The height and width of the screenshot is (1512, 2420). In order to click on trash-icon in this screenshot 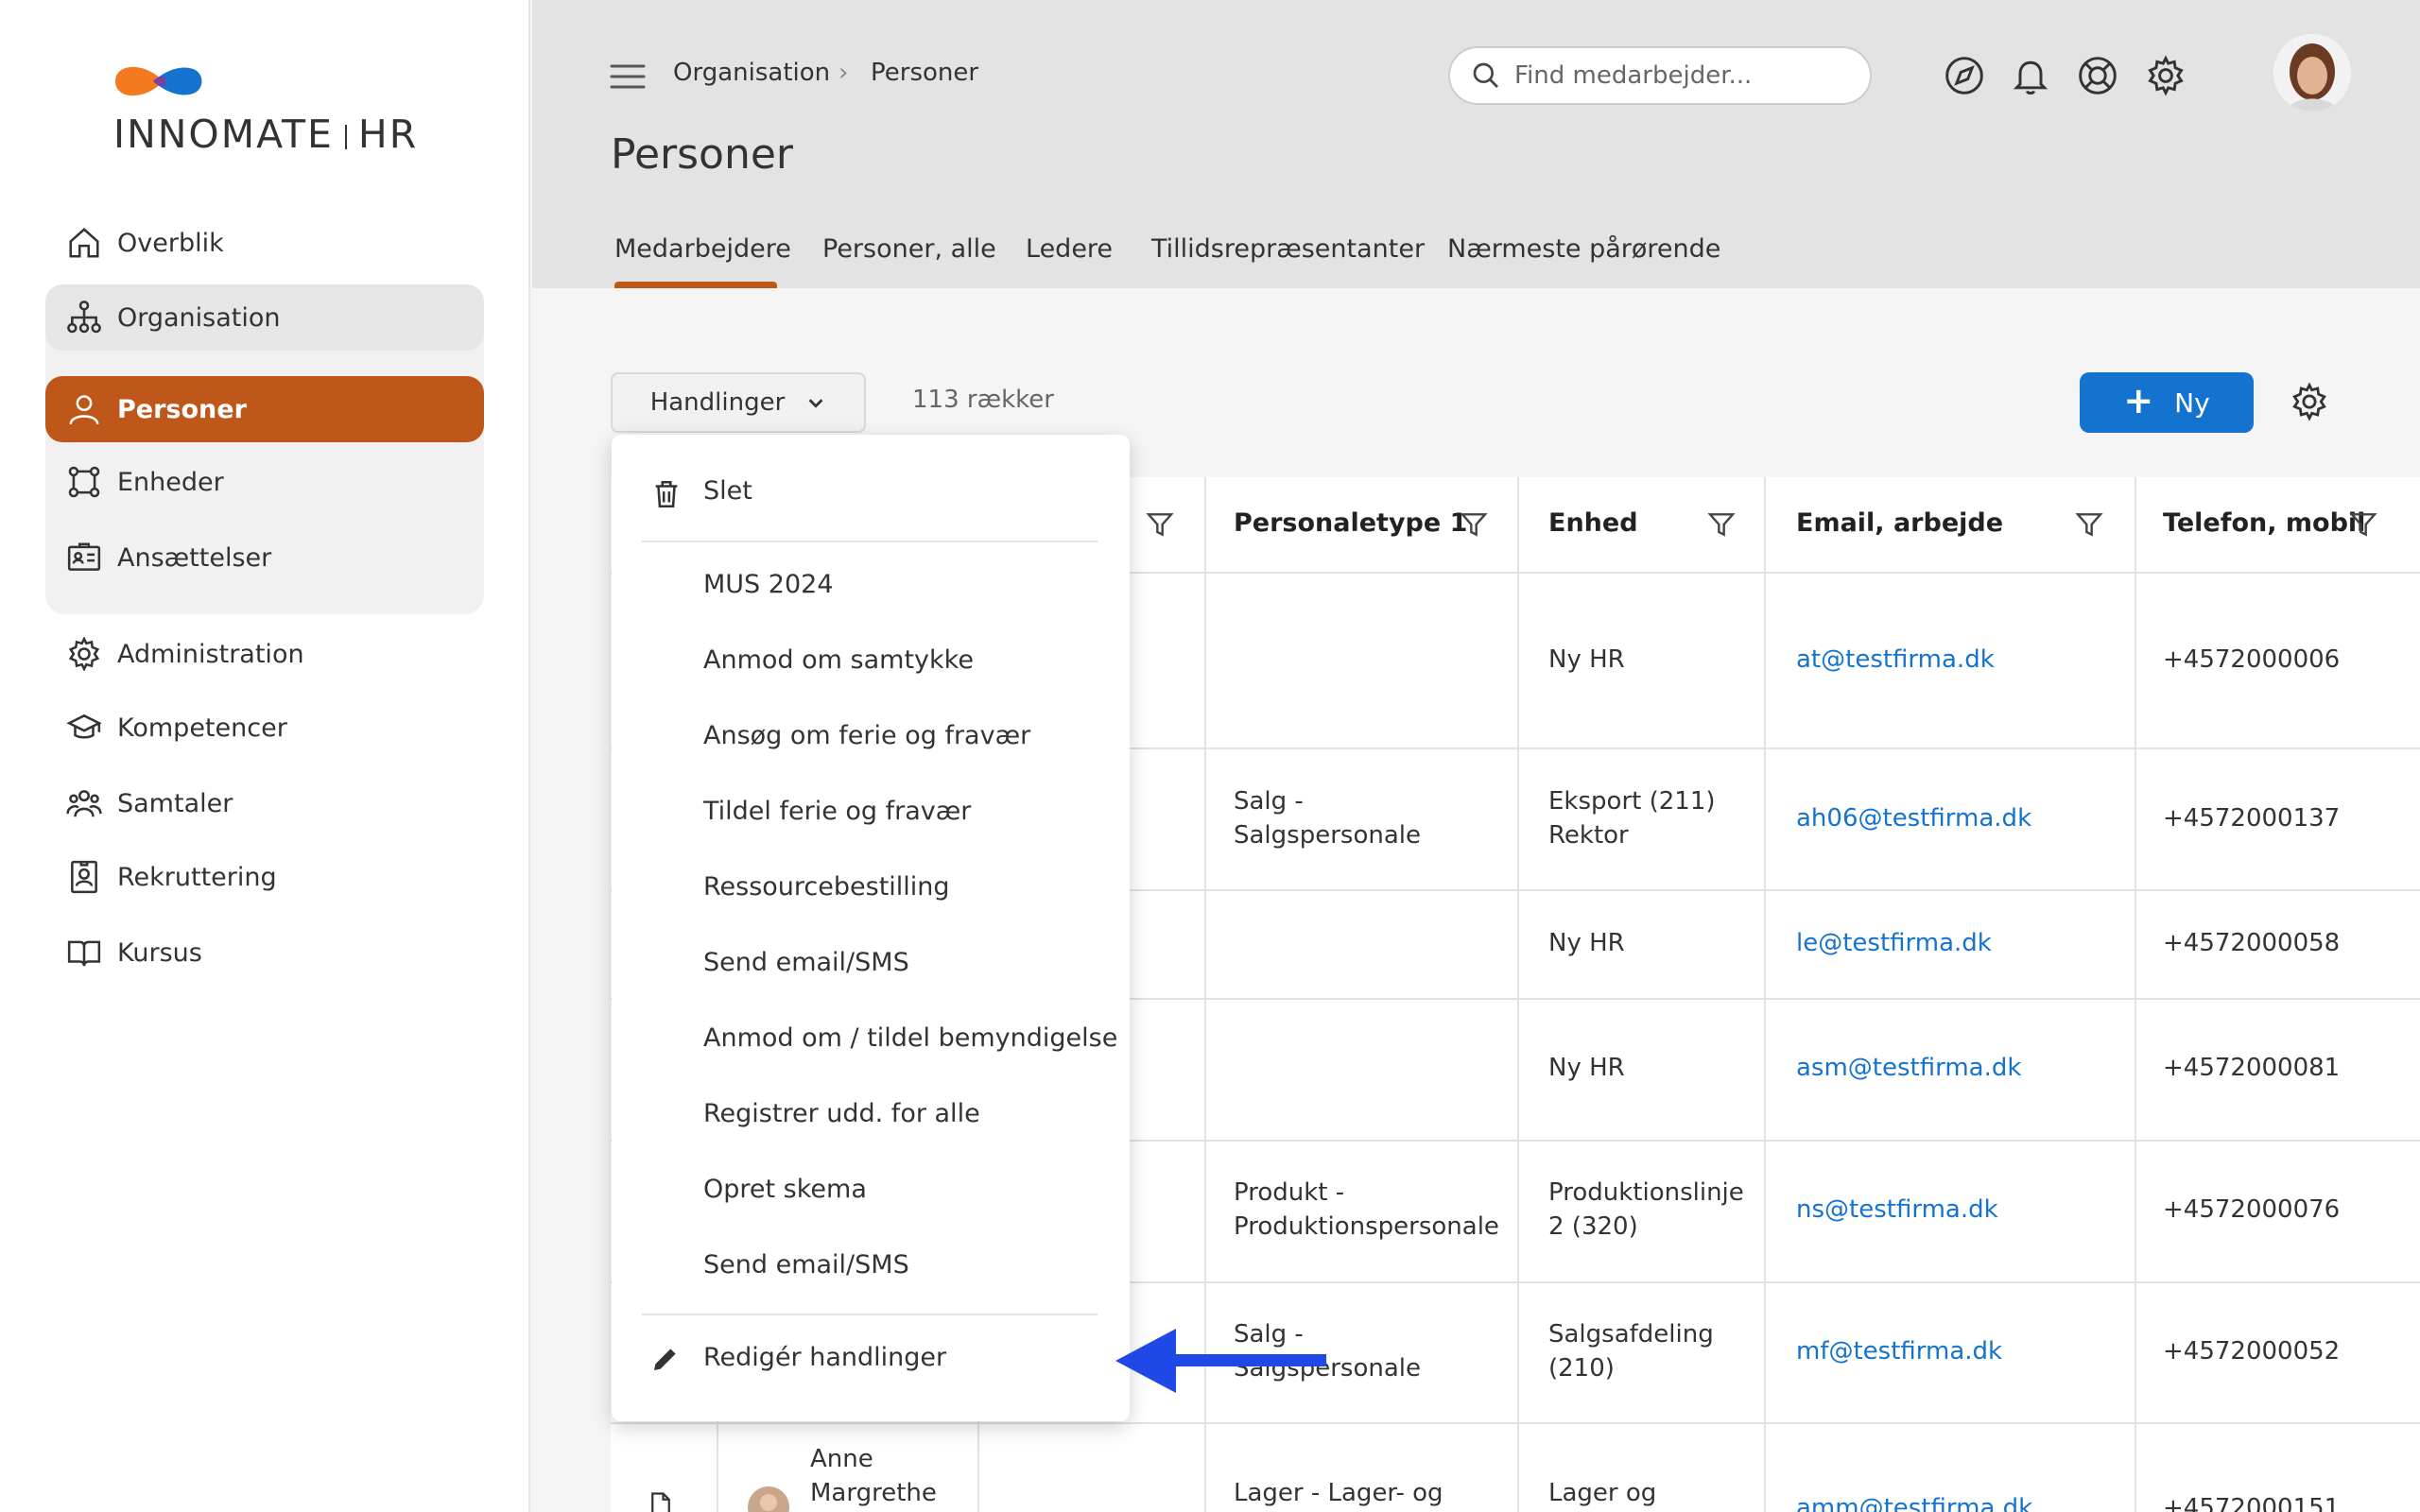, I will do `click(666, 494)`.